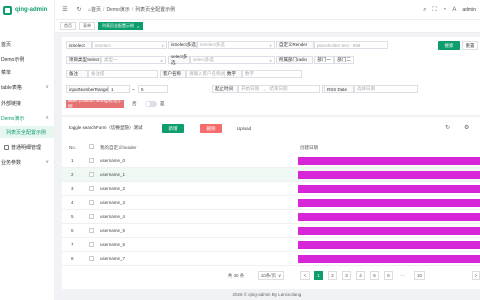 The image size is (480, 300). What do you see at coordinates (386, 89) in the screenshot?
I see `rss-date-picker: 选择日期` at bounding box center [386, 89].